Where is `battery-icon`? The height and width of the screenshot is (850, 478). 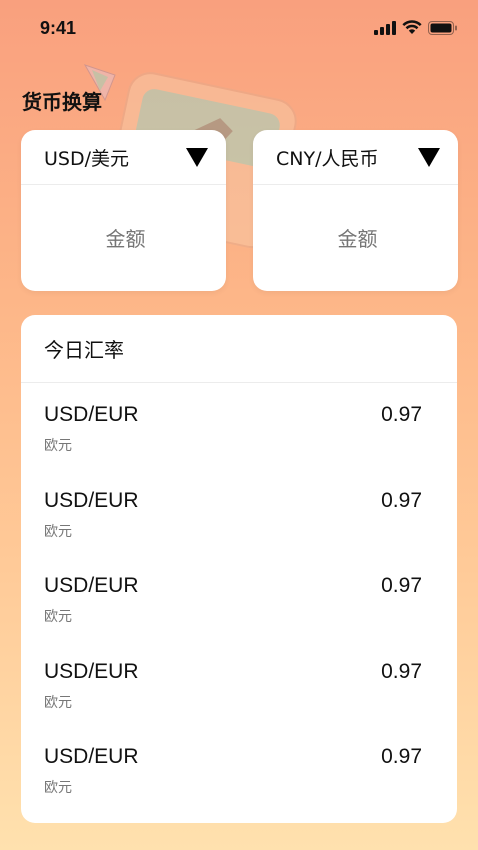 battery-icon is located at coordinates (443, 29).